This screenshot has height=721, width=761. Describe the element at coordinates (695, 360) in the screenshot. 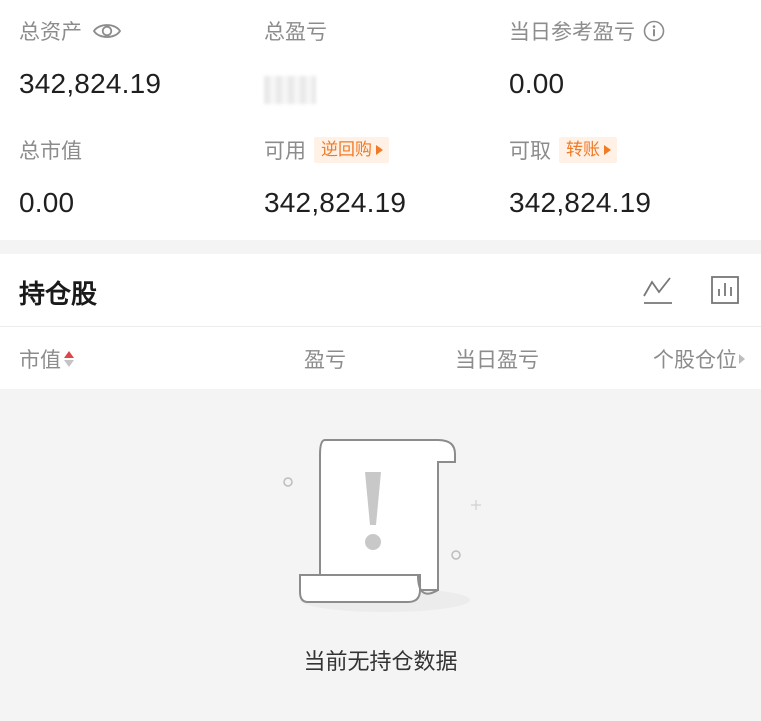

I see `column-label: 个股仓位` at that location.